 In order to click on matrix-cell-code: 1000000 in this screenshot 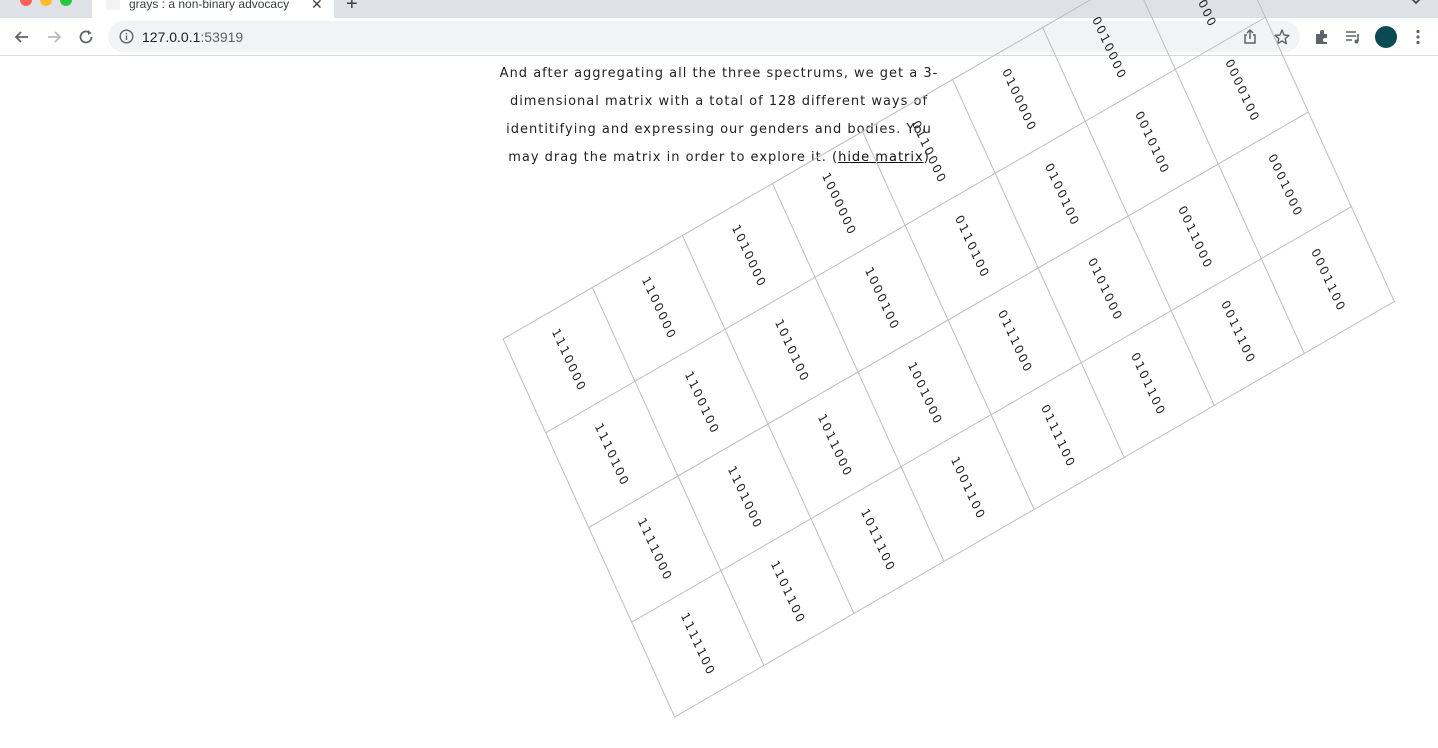, I will do `click(838, 204)`.